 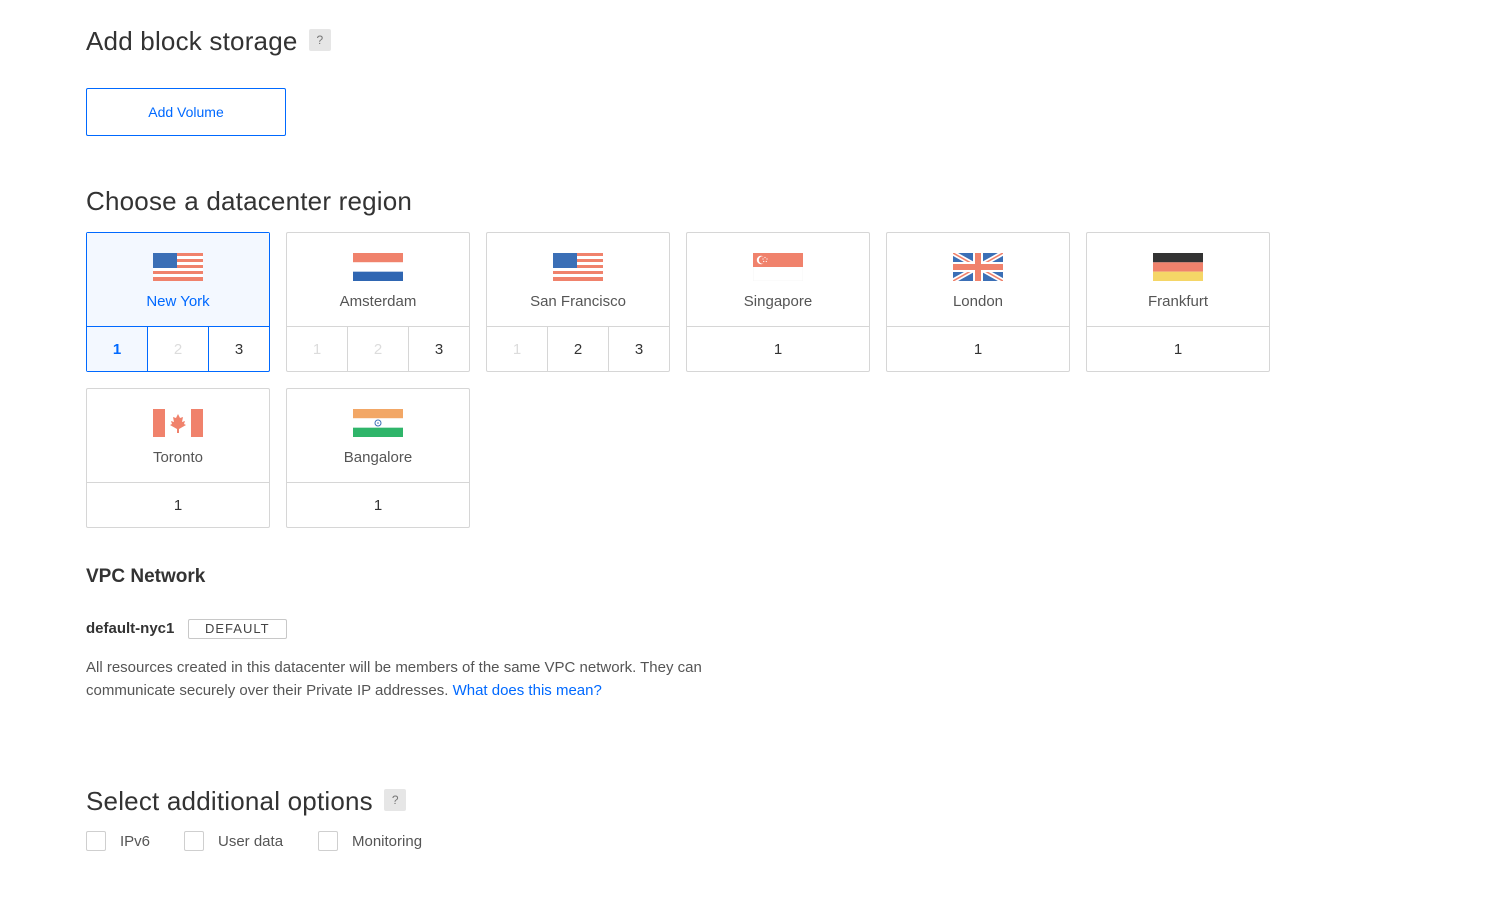 I want to click on monitoring-label: Monitoring, so click(x=387, y=841).